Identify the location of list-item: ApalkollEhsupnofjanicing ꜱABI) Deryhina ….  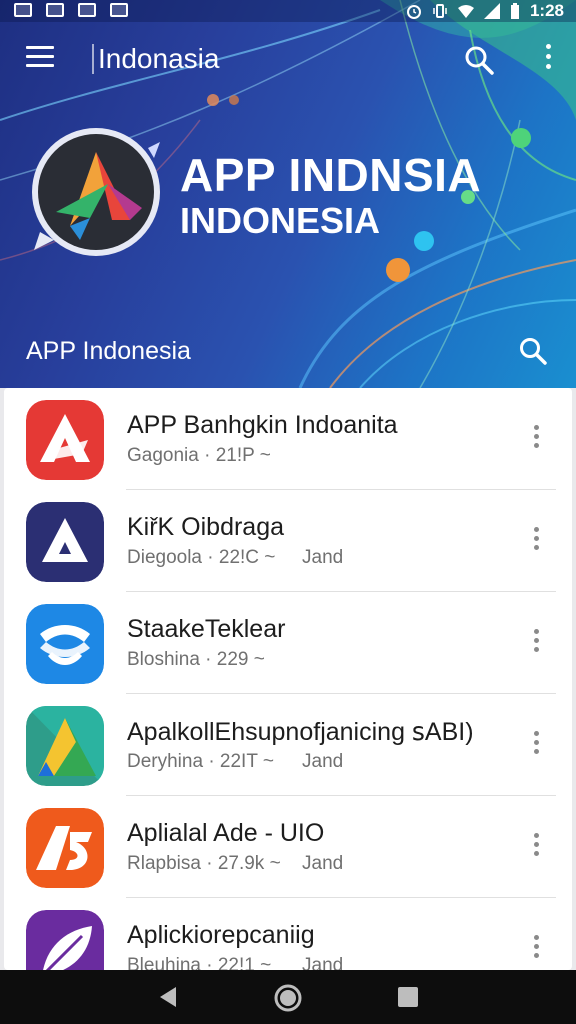
(288, 745).